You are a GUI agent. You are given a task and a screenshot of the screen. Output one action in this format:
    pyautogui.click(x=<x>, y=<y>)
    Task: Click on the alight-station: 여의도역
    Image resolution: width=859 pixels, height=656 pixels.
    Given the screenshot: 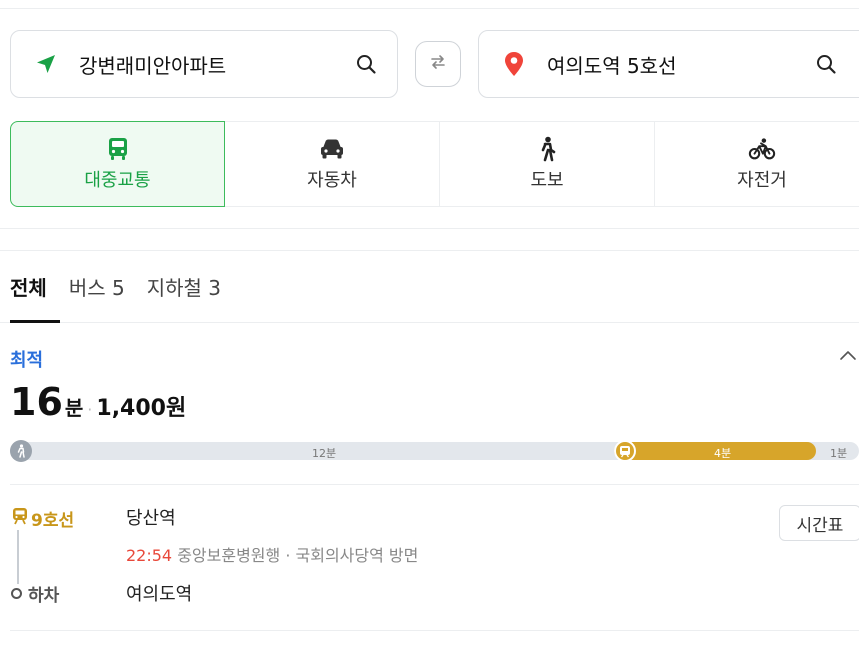 What is the action you would take?
    pyautogui.click(x=159, y=593)
    